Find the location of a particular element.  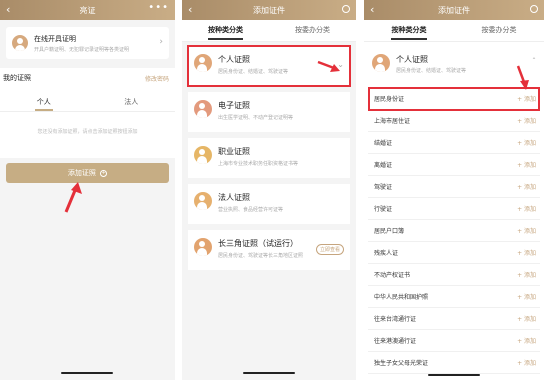

category-title: 法人证照 is located at coordinates (234, 197).